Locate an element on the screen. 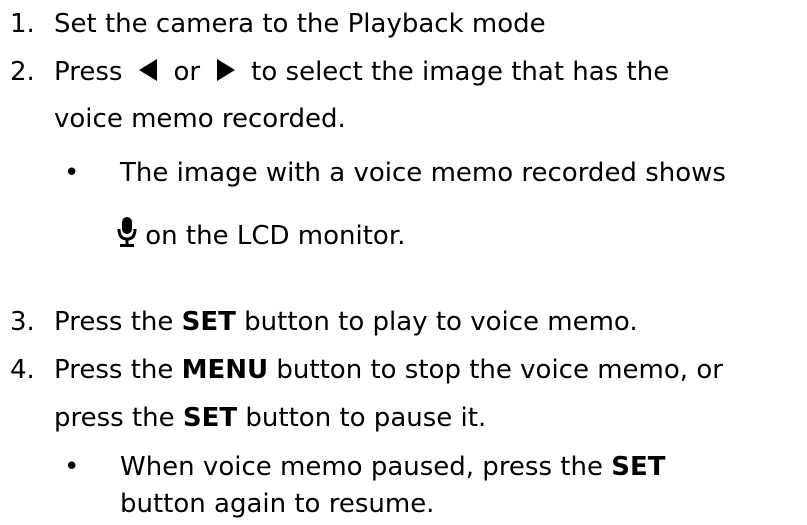 This screenshot has width=807, height=525. step-1: 1. Set the camera to the Playback mode is located at coordinates (278, 24).